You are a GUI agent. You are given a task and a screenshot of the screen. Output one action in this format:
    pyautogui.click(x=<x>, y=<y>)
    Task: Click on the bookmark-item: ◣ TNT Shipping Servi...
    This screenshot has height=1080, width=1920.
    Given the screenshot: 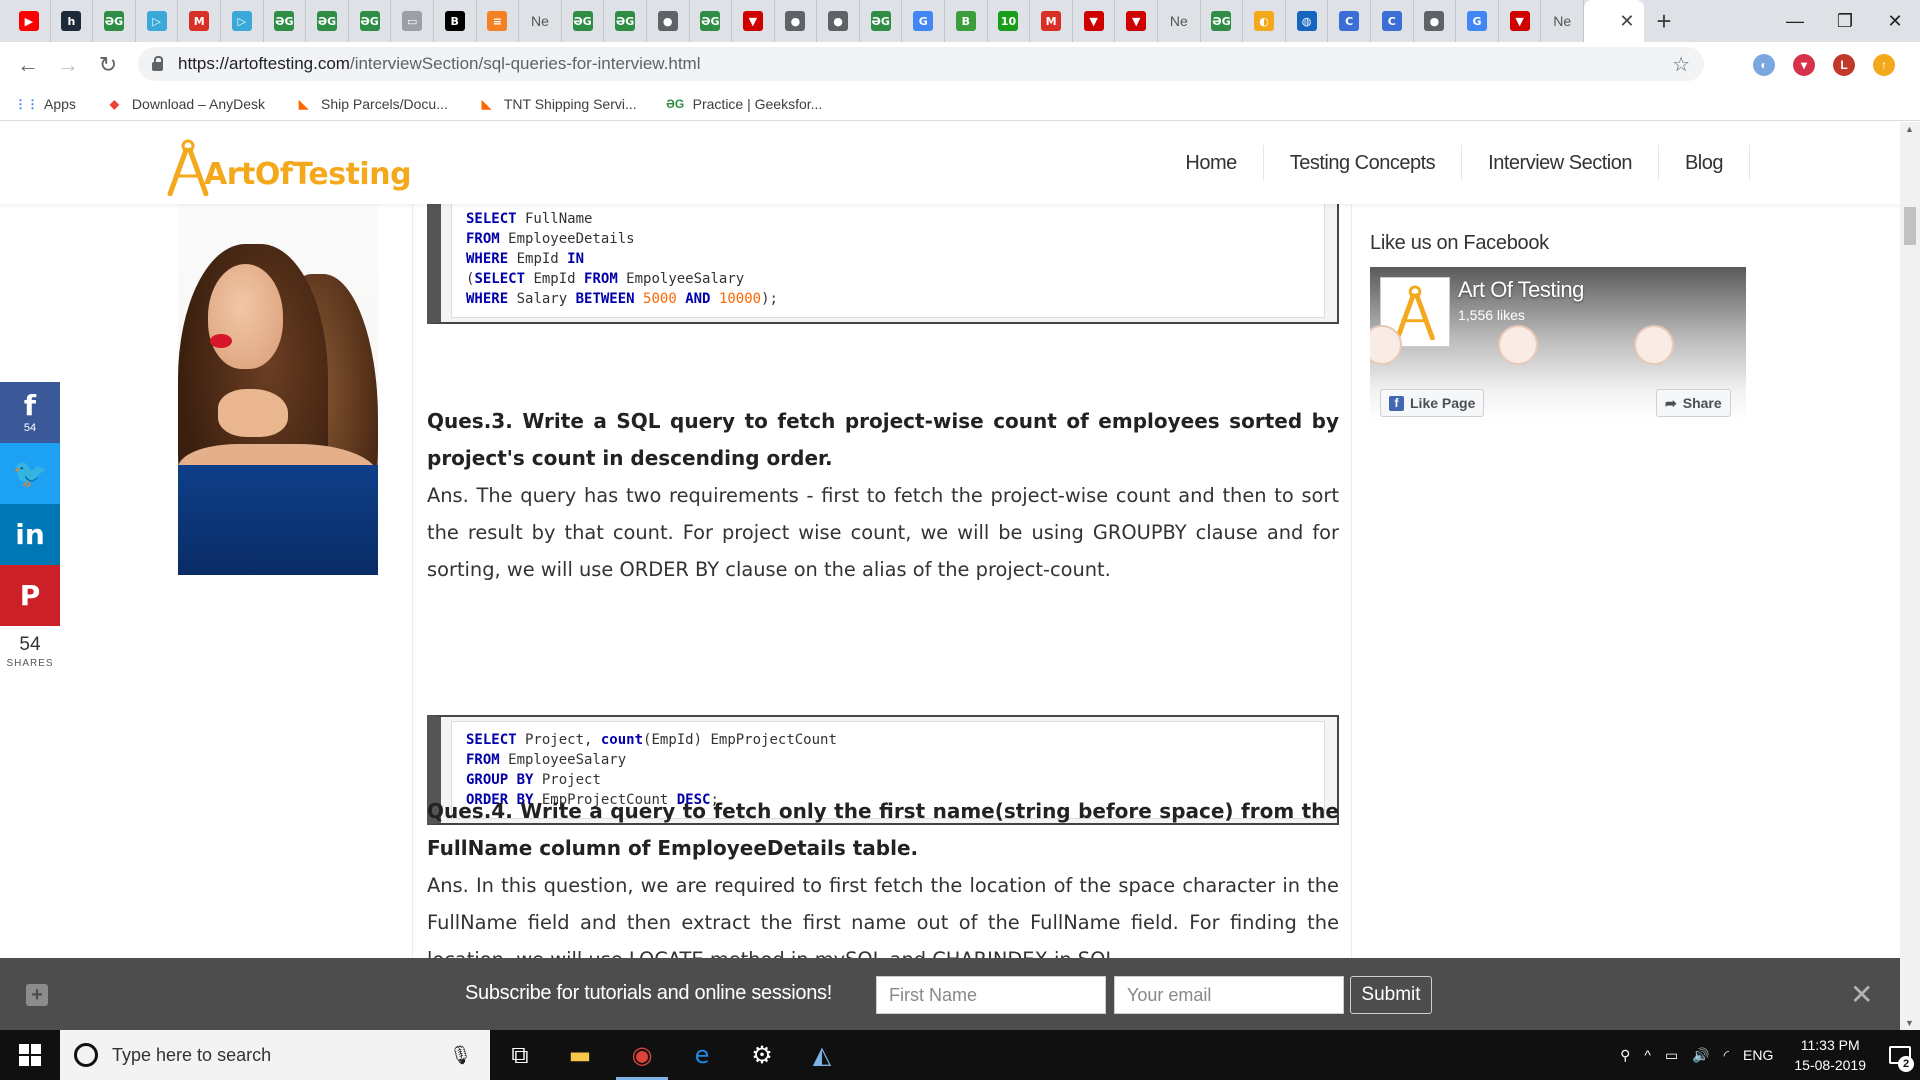 What is the action you would take?
    pyautogui.click(x=557, y=103)
    